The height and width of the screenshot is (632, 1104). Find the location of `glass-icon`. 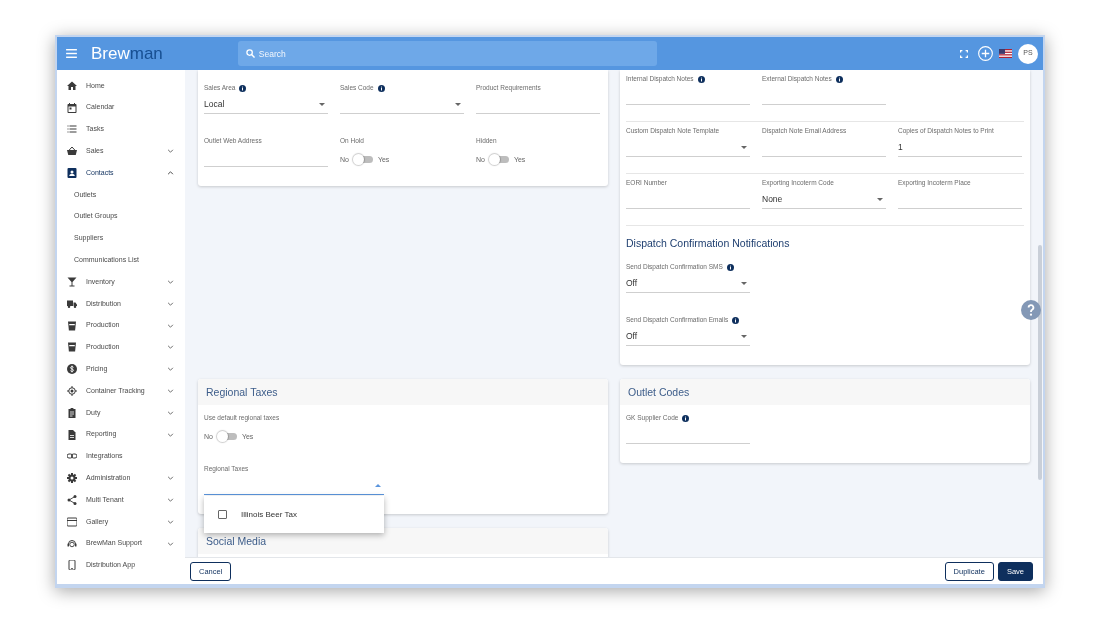

glass-icon is located at coordinates (72, 282).